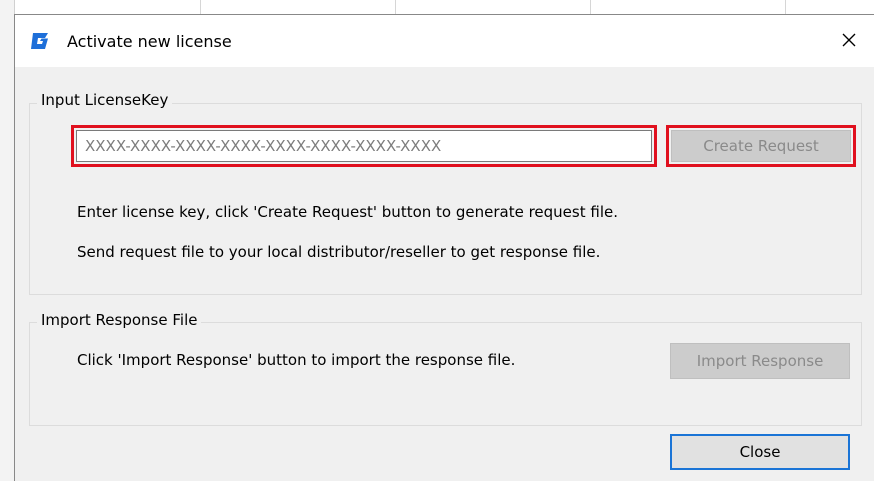 The width and height of the screenshot is (874, 481). What do you see at coordinates (444, 41) in the screenshot?
I see `title-bar: Activate new license` at bounding box center [444, 41].